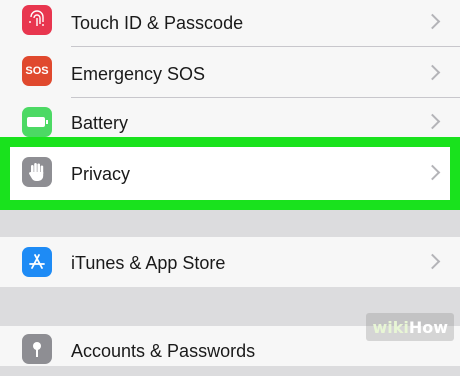 Image resolution: width=460 pixels, height=376 pixels. Describe the element at coordinates (157, 23) in the screenshot. I see `touch-id-label: Touch ID & Passcode` at that location.